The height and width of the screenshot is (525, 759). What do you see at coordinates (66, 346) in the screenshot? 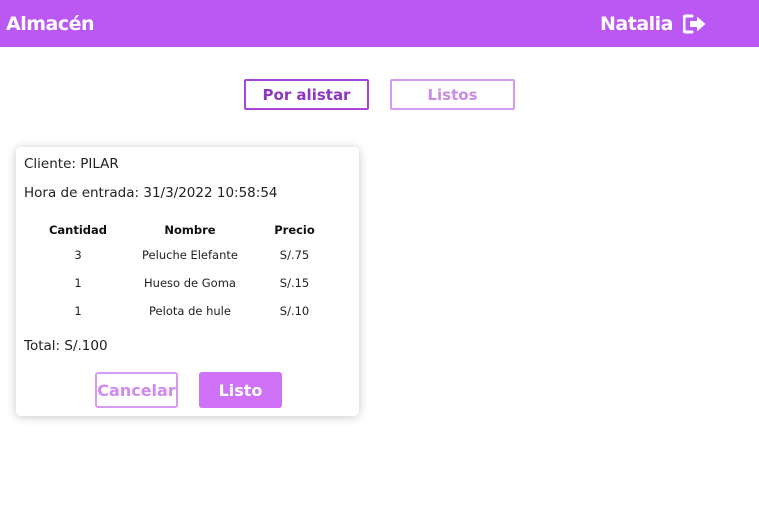
I see `order-total: Total: S/.100` at bounding box center [66, 346].